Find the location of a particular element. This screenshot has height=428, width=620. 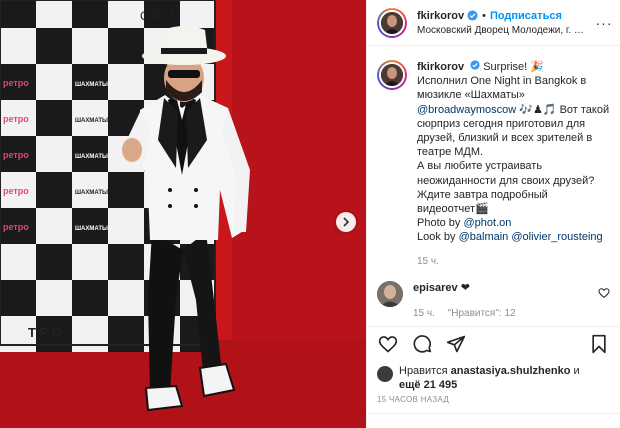

mention-olivier-rousteing: @olivier_rousteing is located at coordinates (556, 237).